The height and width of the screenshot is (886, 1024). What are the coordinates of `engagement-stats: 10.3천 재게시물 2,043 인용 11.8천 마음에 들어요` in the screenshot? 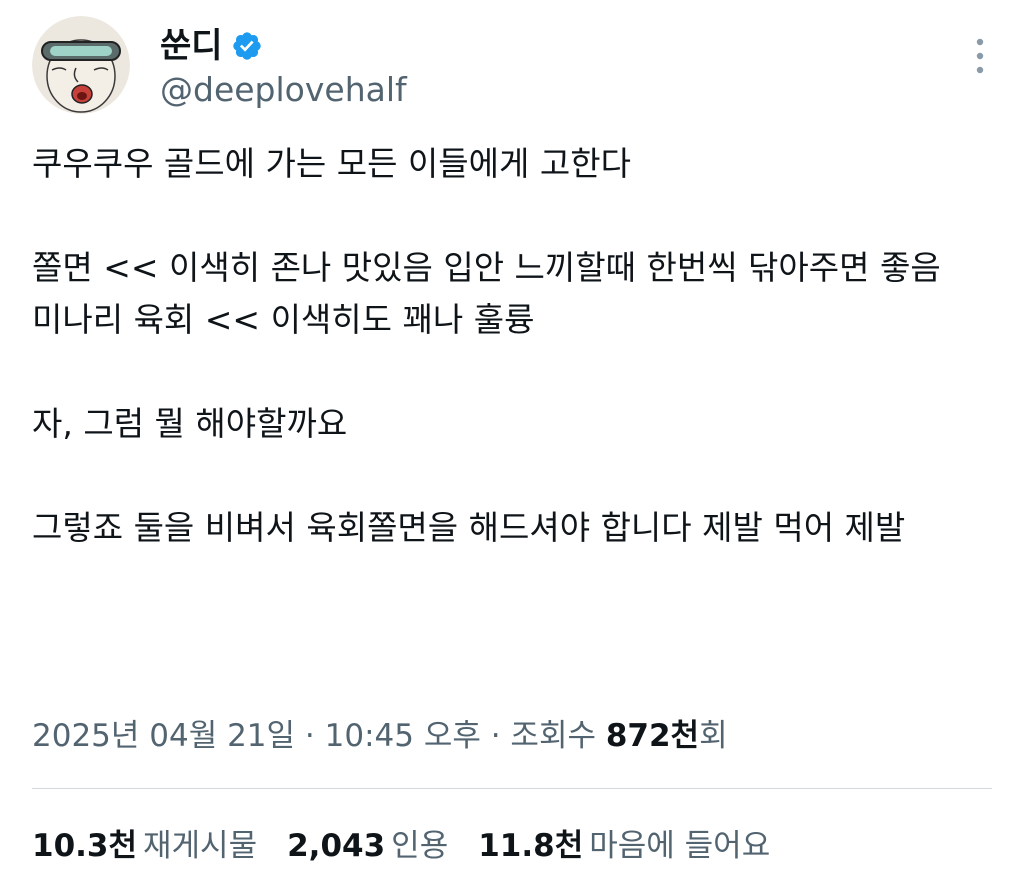 It's located at (416, 846).